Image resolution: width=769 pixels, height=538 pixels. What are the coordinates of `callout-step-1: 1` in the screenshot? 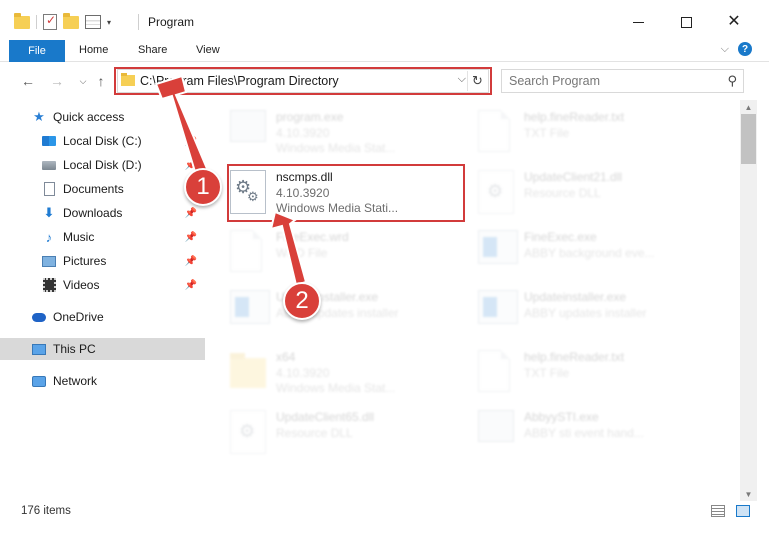 It's located at (203, 187).